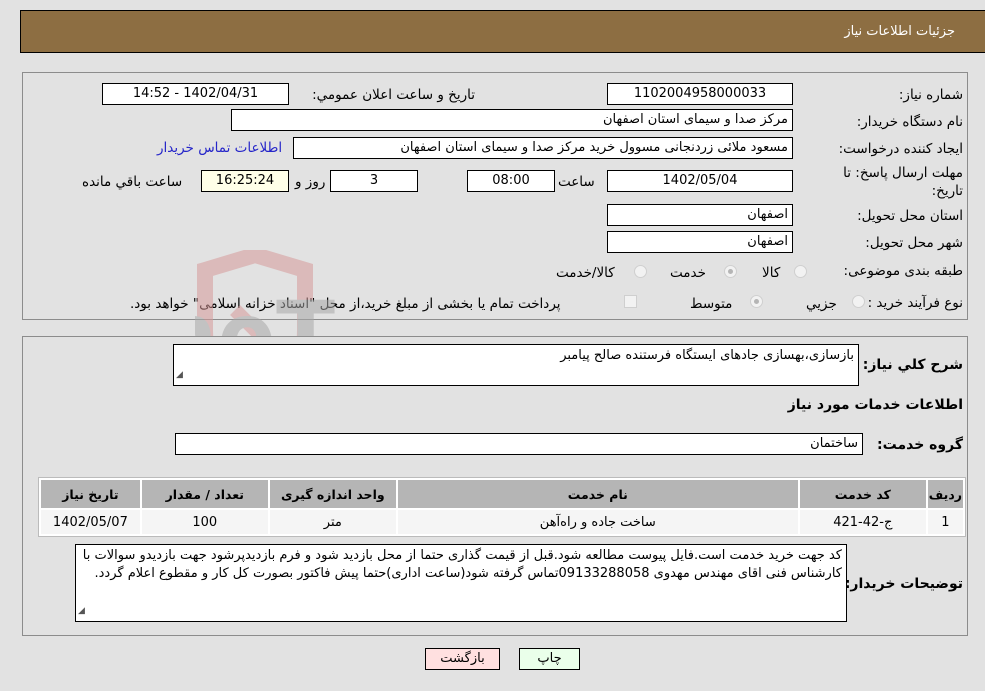  I want to click on column-header-unit: واحد اندازه گیری, so click(332, 494).